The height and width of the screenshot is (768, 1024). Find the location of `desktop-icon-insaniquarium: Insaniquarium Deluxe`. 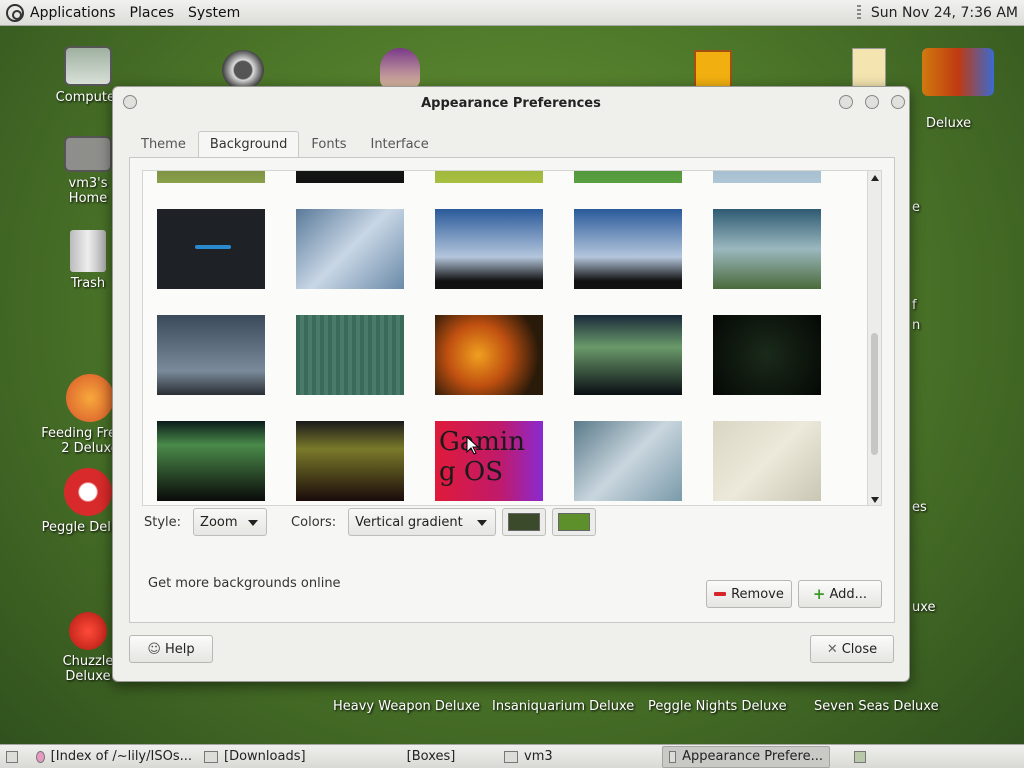

desktop-icon-insaniquarium: Insaniquarium Deluxe is located at coordinates (563, 706).